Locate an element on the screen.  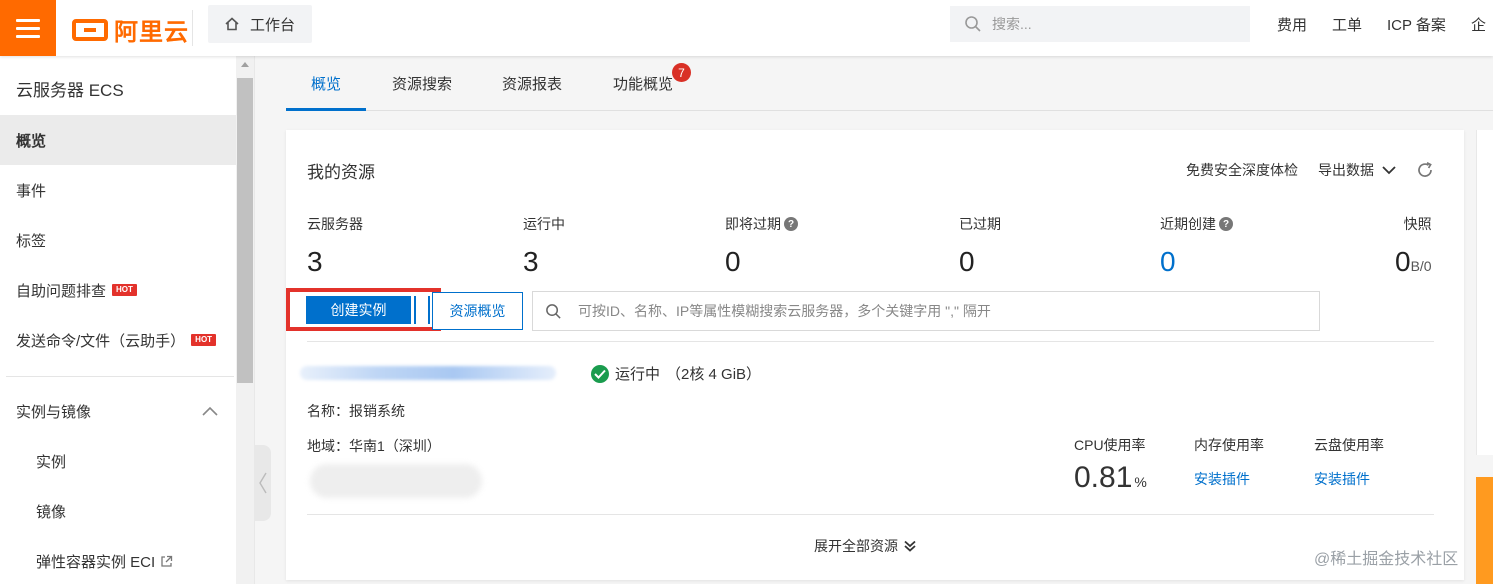
export-data-dropdown: 导出数据 is located at coordinates (1357, 170).